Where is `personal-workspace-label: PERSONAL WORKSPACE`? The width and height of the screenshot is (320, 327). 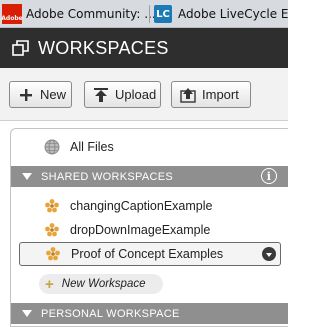
personal-workspace-label: PERSONAL WORKSPACE is located at coordinates (110, 313).